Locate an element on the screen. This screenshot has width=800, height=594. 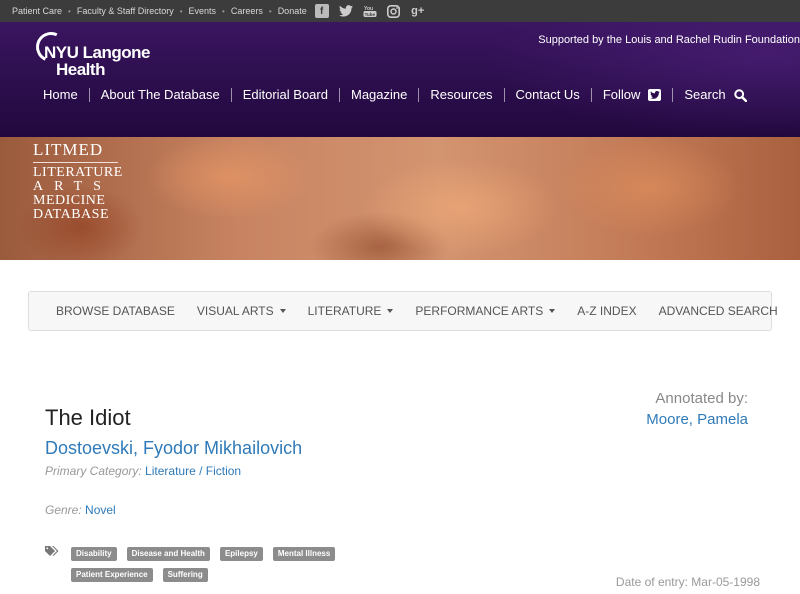
tag-mental-illness: Mental Illness is located at coordinates (304, 554).